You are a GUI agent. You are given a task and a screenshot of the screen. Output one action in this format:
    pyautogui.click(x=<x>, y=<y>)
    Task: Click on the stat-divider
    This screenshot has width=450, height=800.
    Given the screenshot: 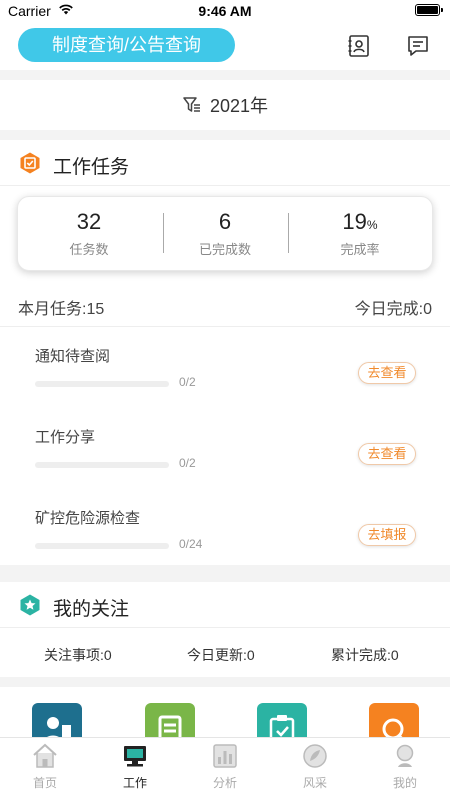 What is the action you would take?
    pyautogui.click(x=288, y=233)
    